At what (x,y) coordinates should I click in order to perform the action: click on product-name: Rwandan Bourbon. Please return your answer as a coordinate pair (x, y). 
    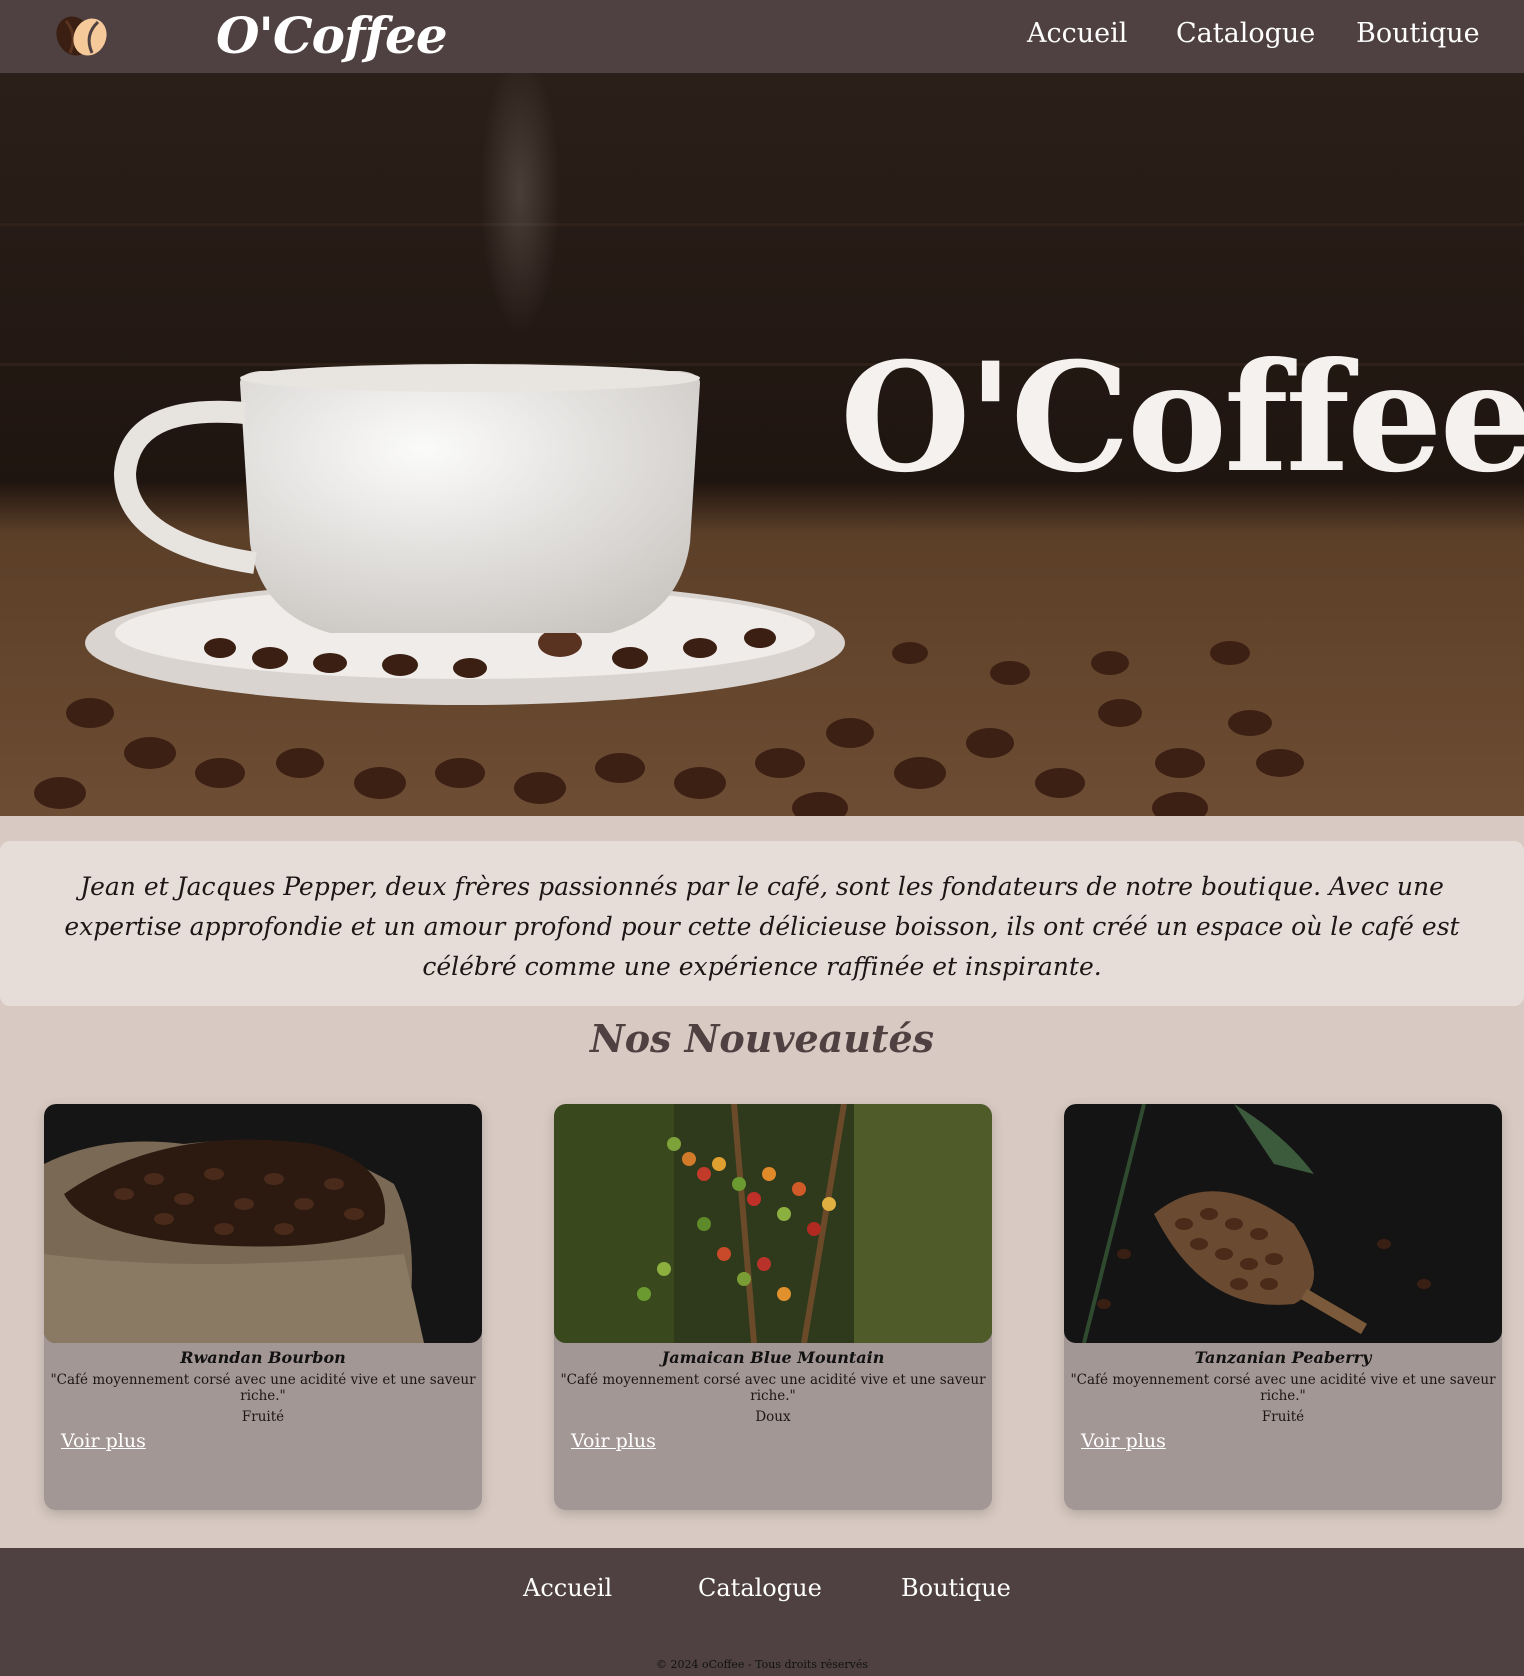
    Looking at the image, I should click on (263, 1357).